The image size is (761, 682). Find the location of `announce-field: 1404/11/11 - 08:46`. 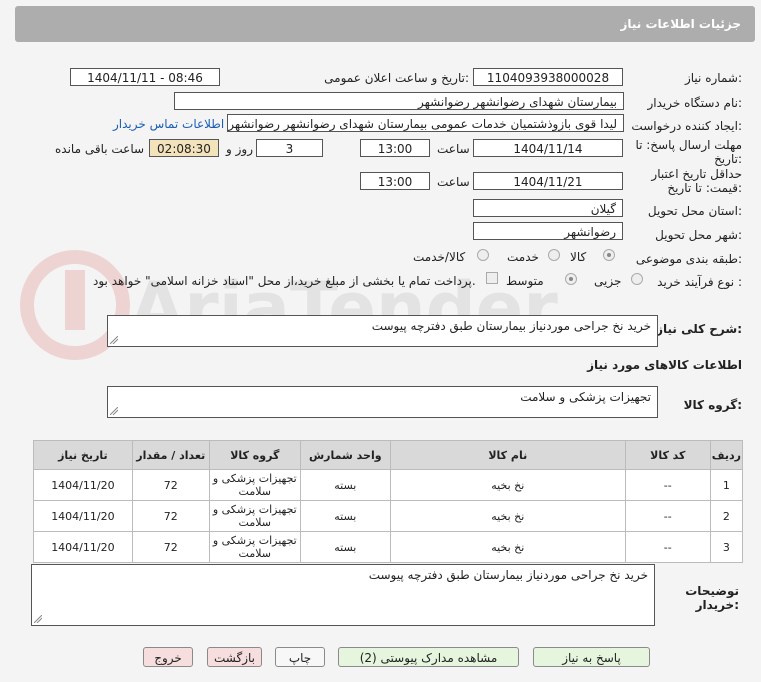

announce-field: 1404/11/11 - 08:46 is located at coordinates (145, 77).